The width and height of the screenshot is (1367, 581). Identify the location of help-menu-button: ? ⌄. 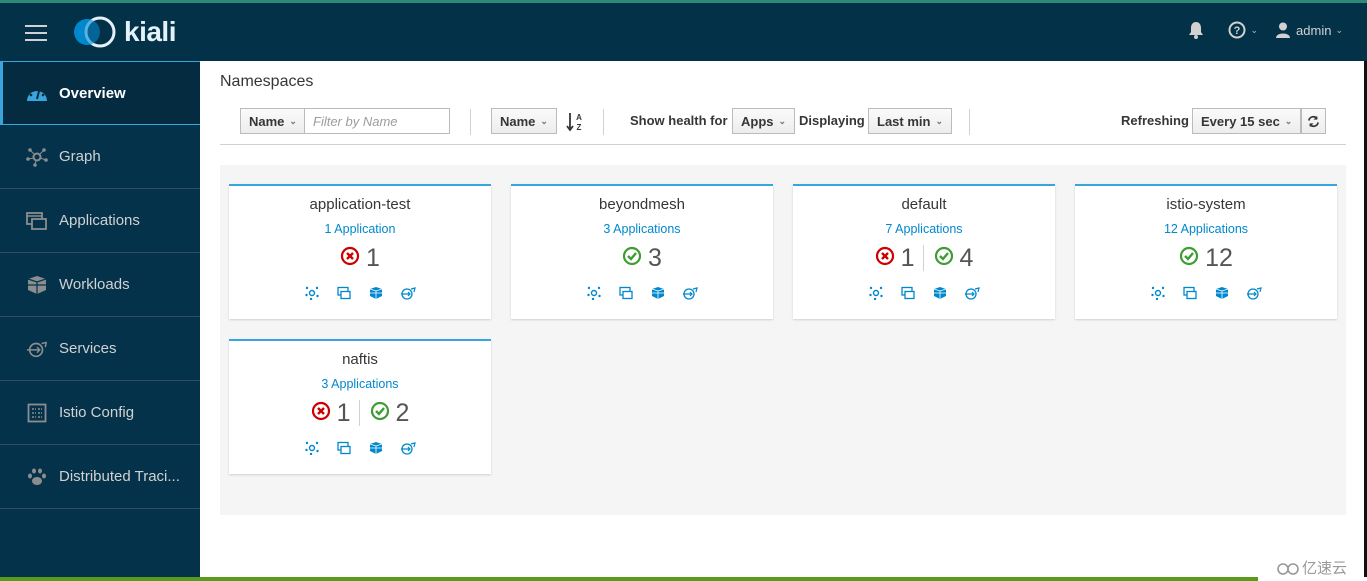
(1243, 30).